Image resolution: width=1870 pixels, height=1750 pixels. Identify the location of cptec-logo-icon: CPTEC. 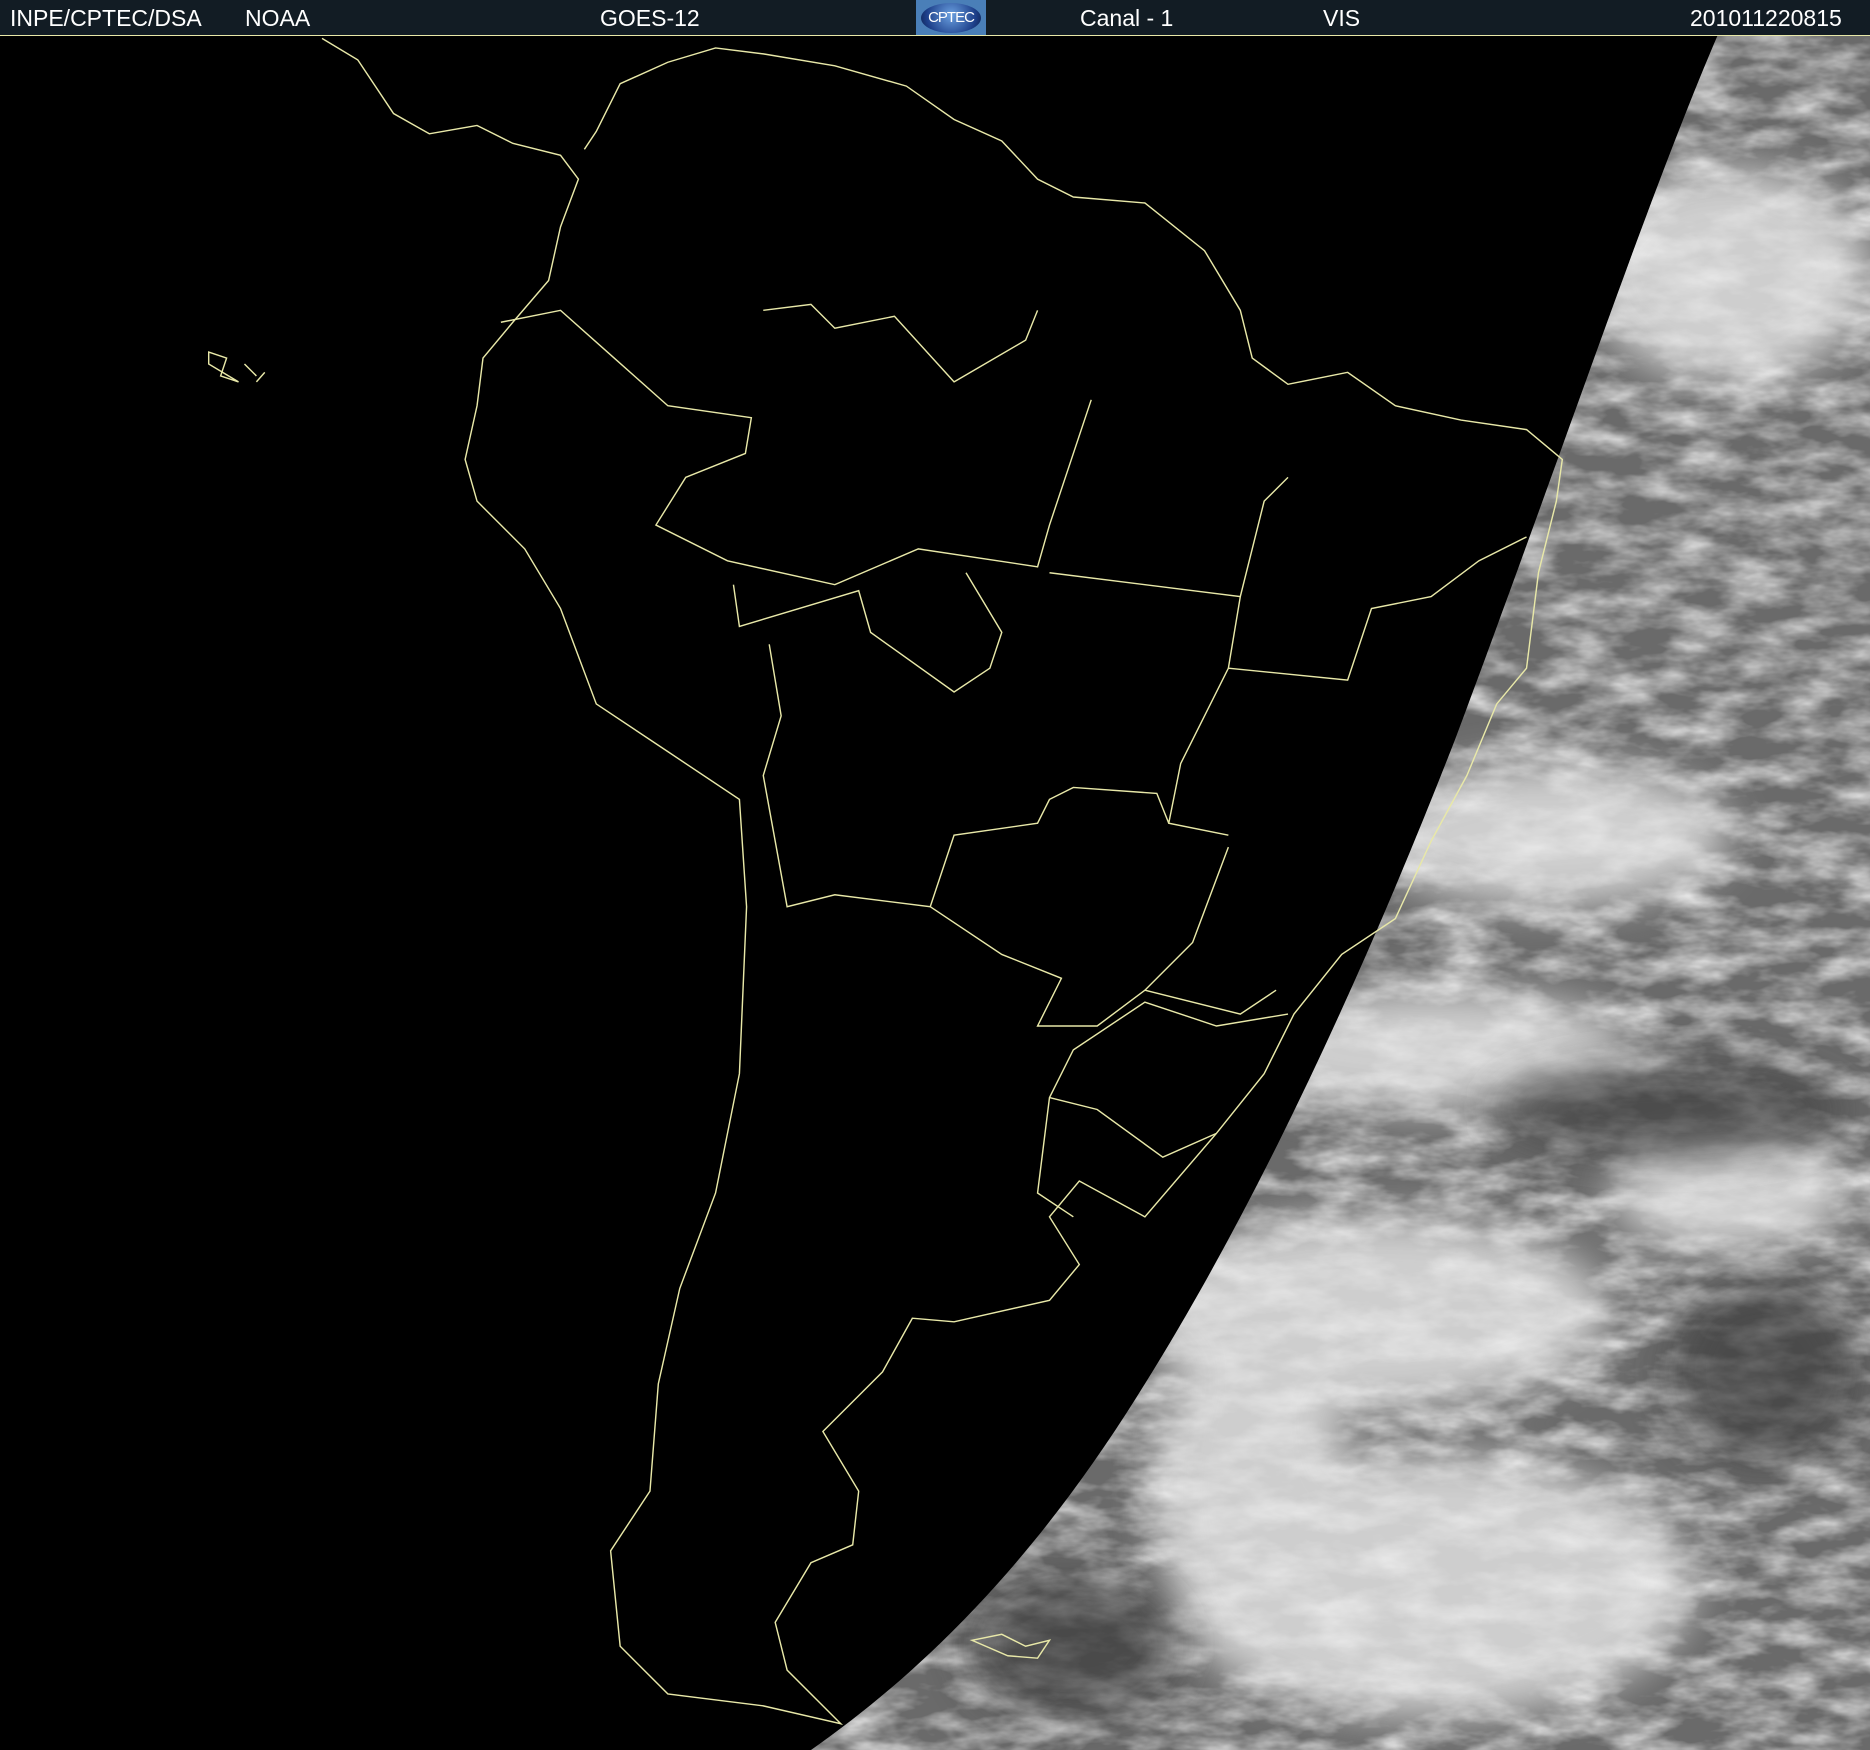
(951, 17).